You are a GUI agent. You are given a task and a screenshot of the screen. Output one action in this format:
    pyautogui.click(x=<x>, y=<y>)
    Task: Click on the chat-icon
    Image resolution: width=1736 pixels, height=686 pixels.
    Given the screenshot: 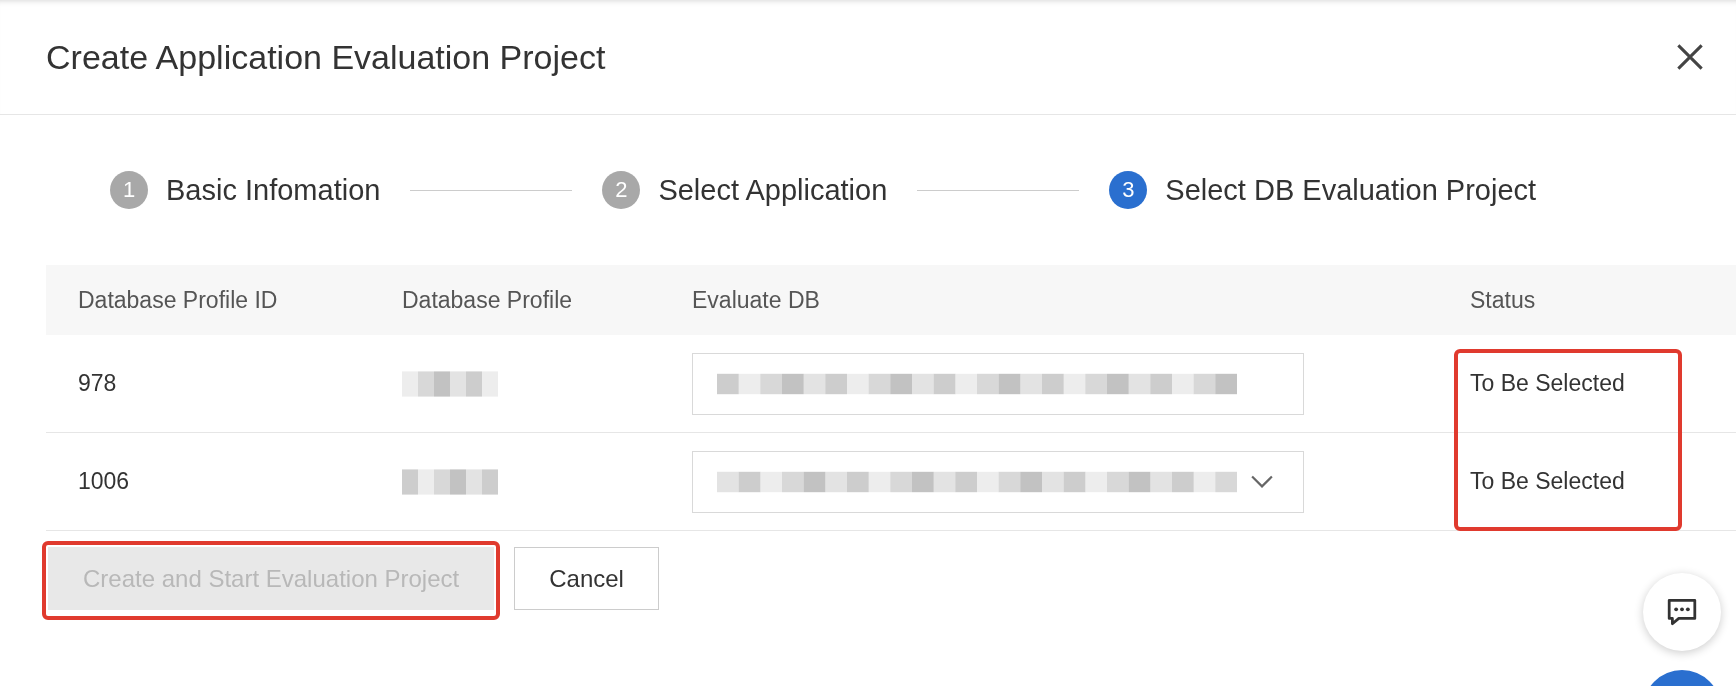 What is the action you would take?
    pyautogui.click(x=1682, y=612)
    